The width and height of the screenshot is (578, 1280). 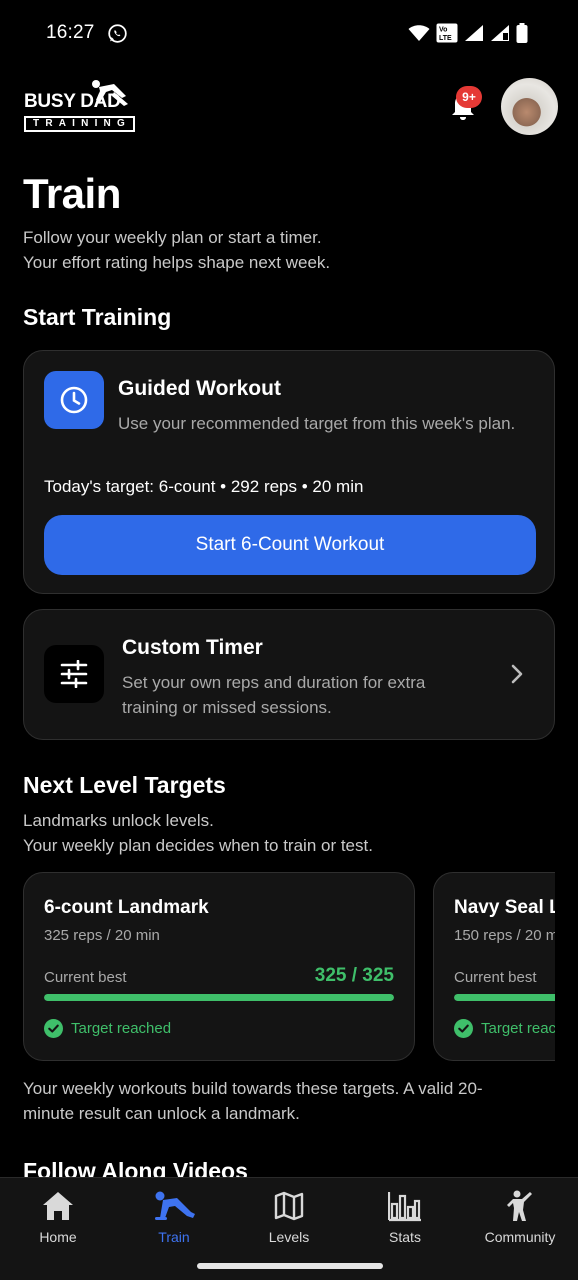 I want to click on custom-timer-title: Custom Timer, so click(x=192, y=647).